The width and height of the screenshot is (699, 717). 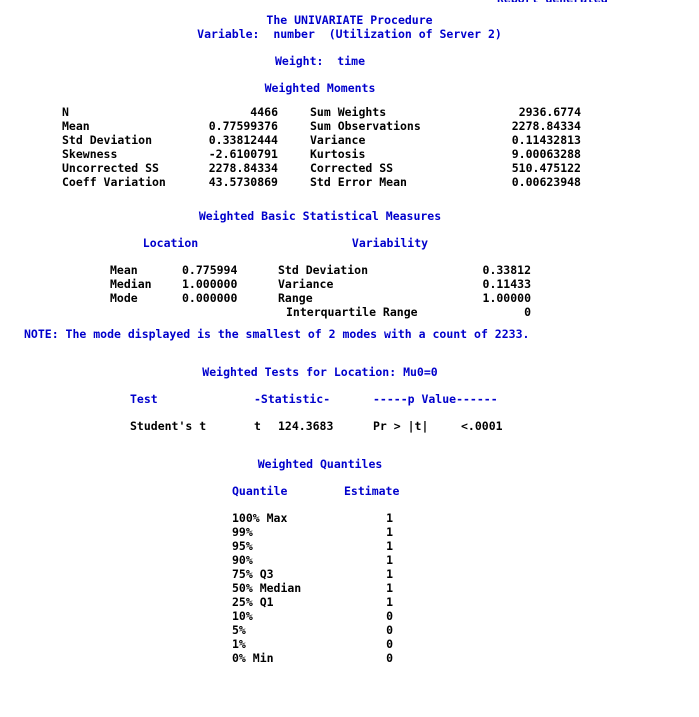 I want to click on location-label: Mode, so click(x=124, y=298).